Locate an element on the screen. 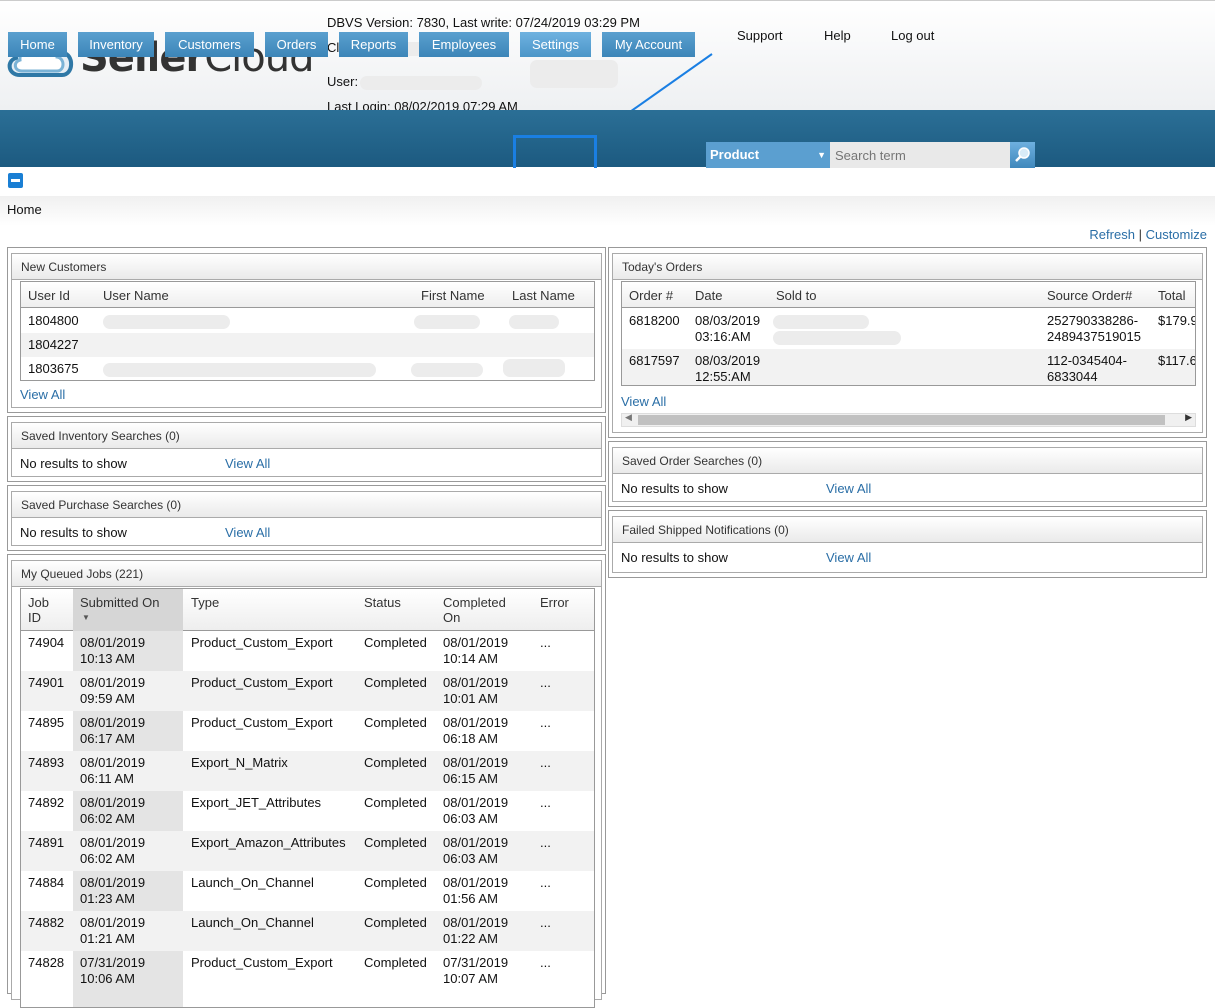  scroll-left-icon: ◀ is located at coordinates (628, 417).